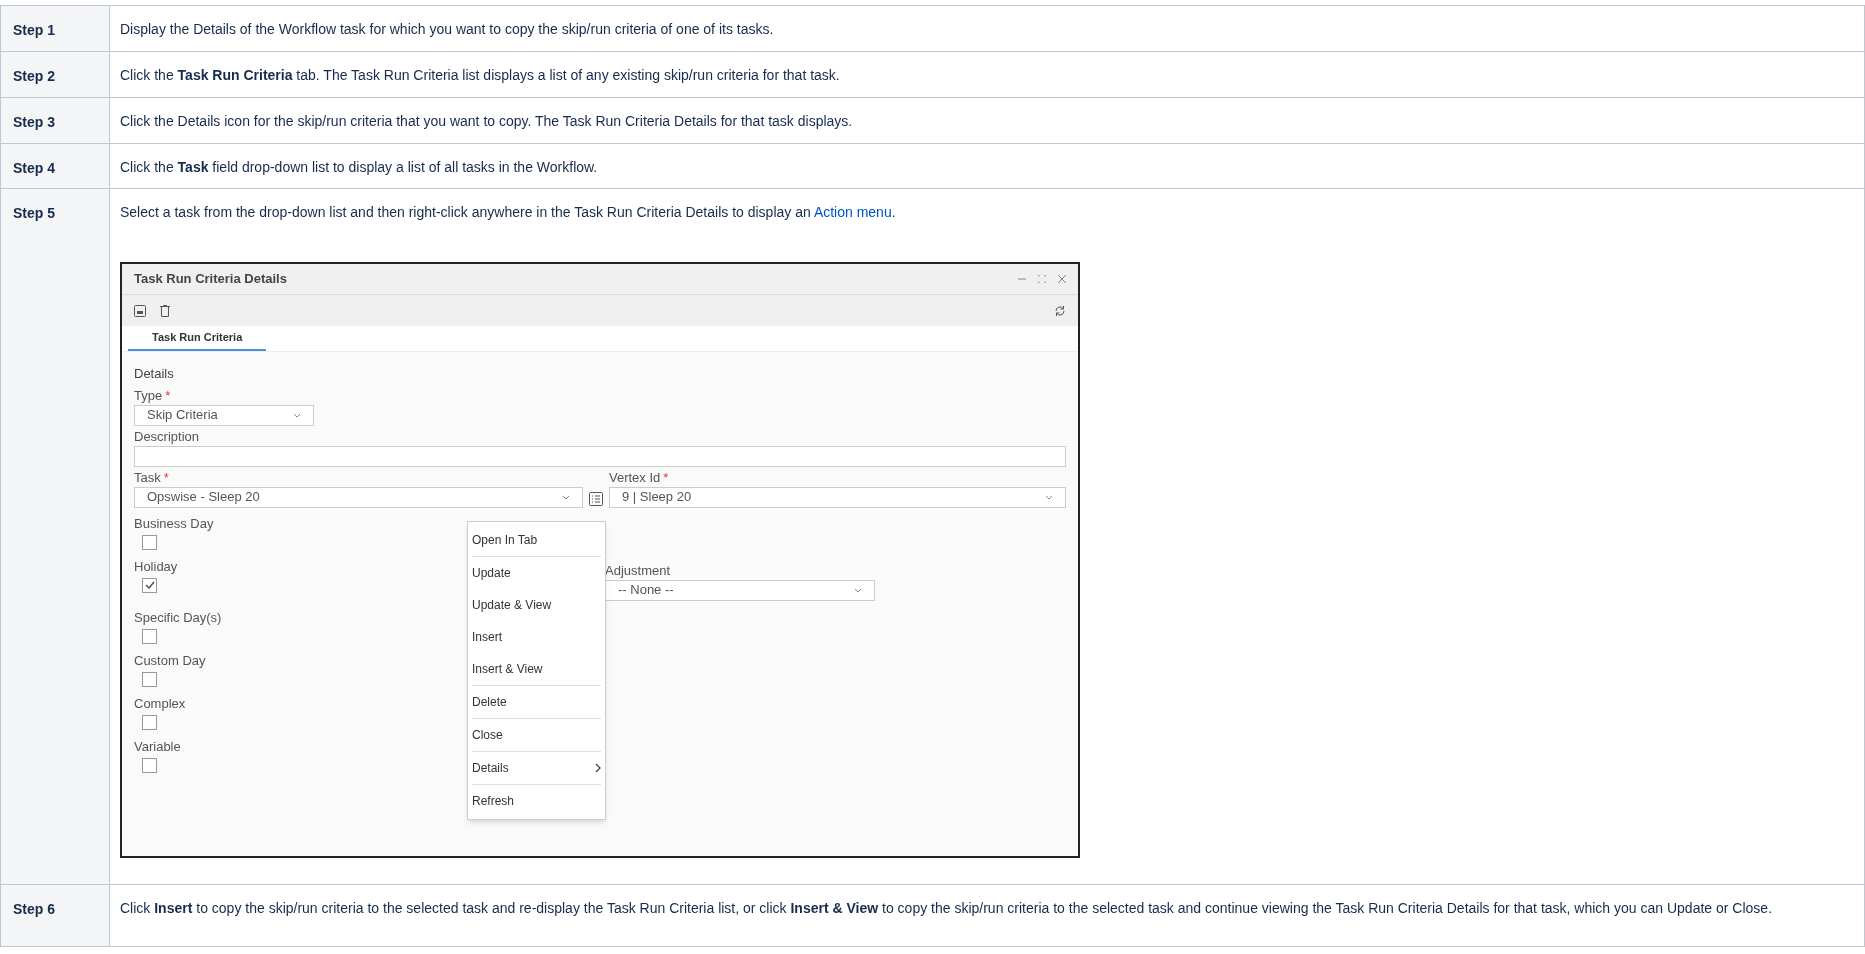 The height and width of the screenshot is (954, 1865). I want to click on field-label: Holiday, so click(156, 567).